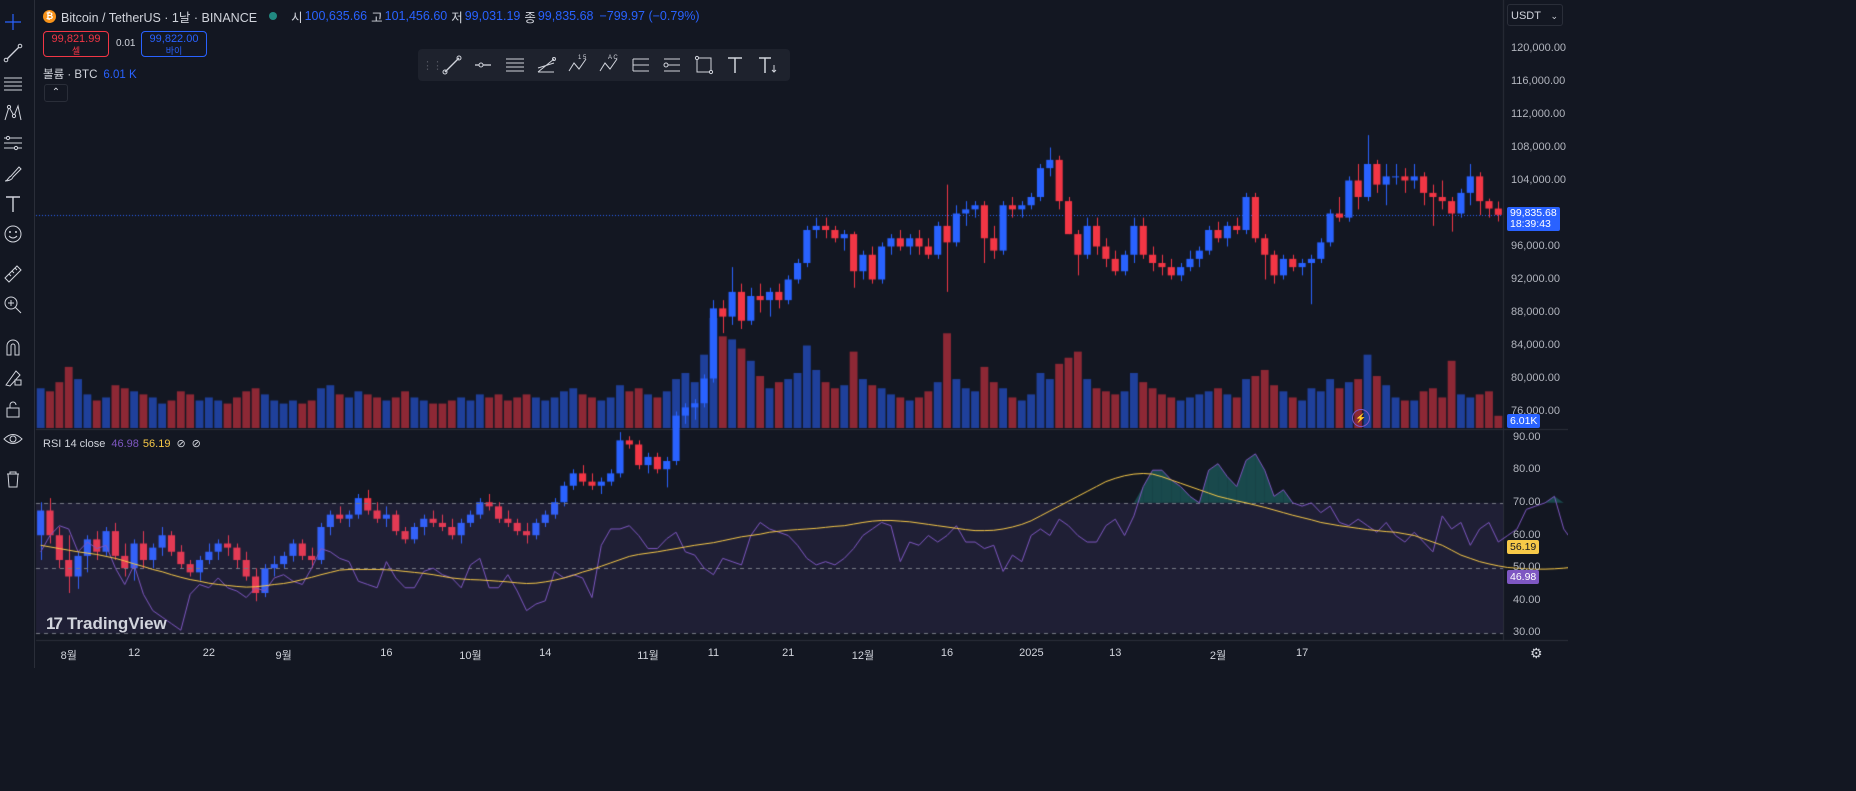 This screenshot has height=791, width=1856. What do you see at coordinates (1535, 311) in the screenshot?
I see `price-axis-tick: 88,000.00` at bounding box center [1535, 311].